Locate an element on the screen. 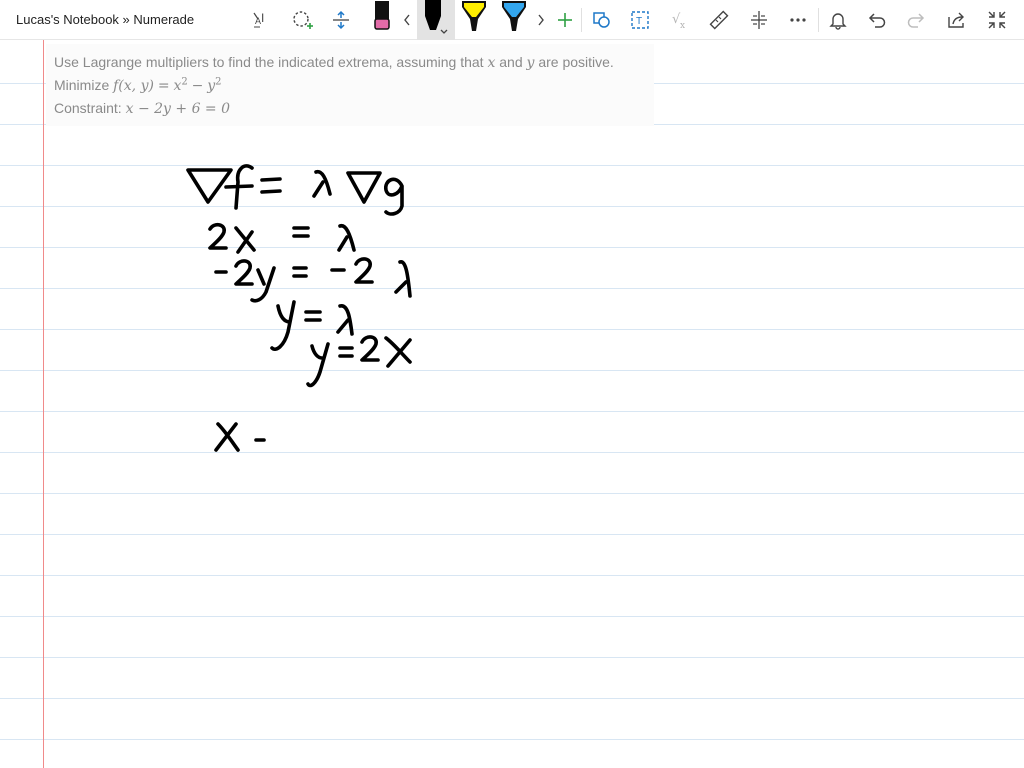  svg-text: I is located at coordinates (262, 18).